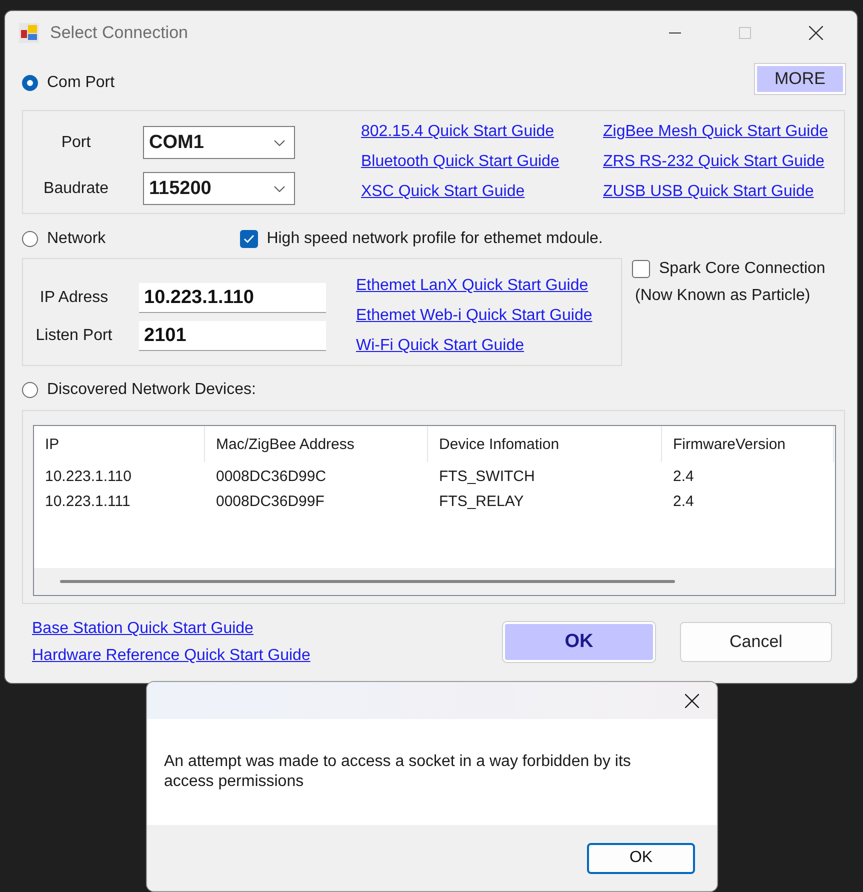 This screenshot has height=892, width=863. What do you see at coordinates (756, 642) in the screenshot?
I see `cancel-button: Cancel` at bounding box center [756, 642].